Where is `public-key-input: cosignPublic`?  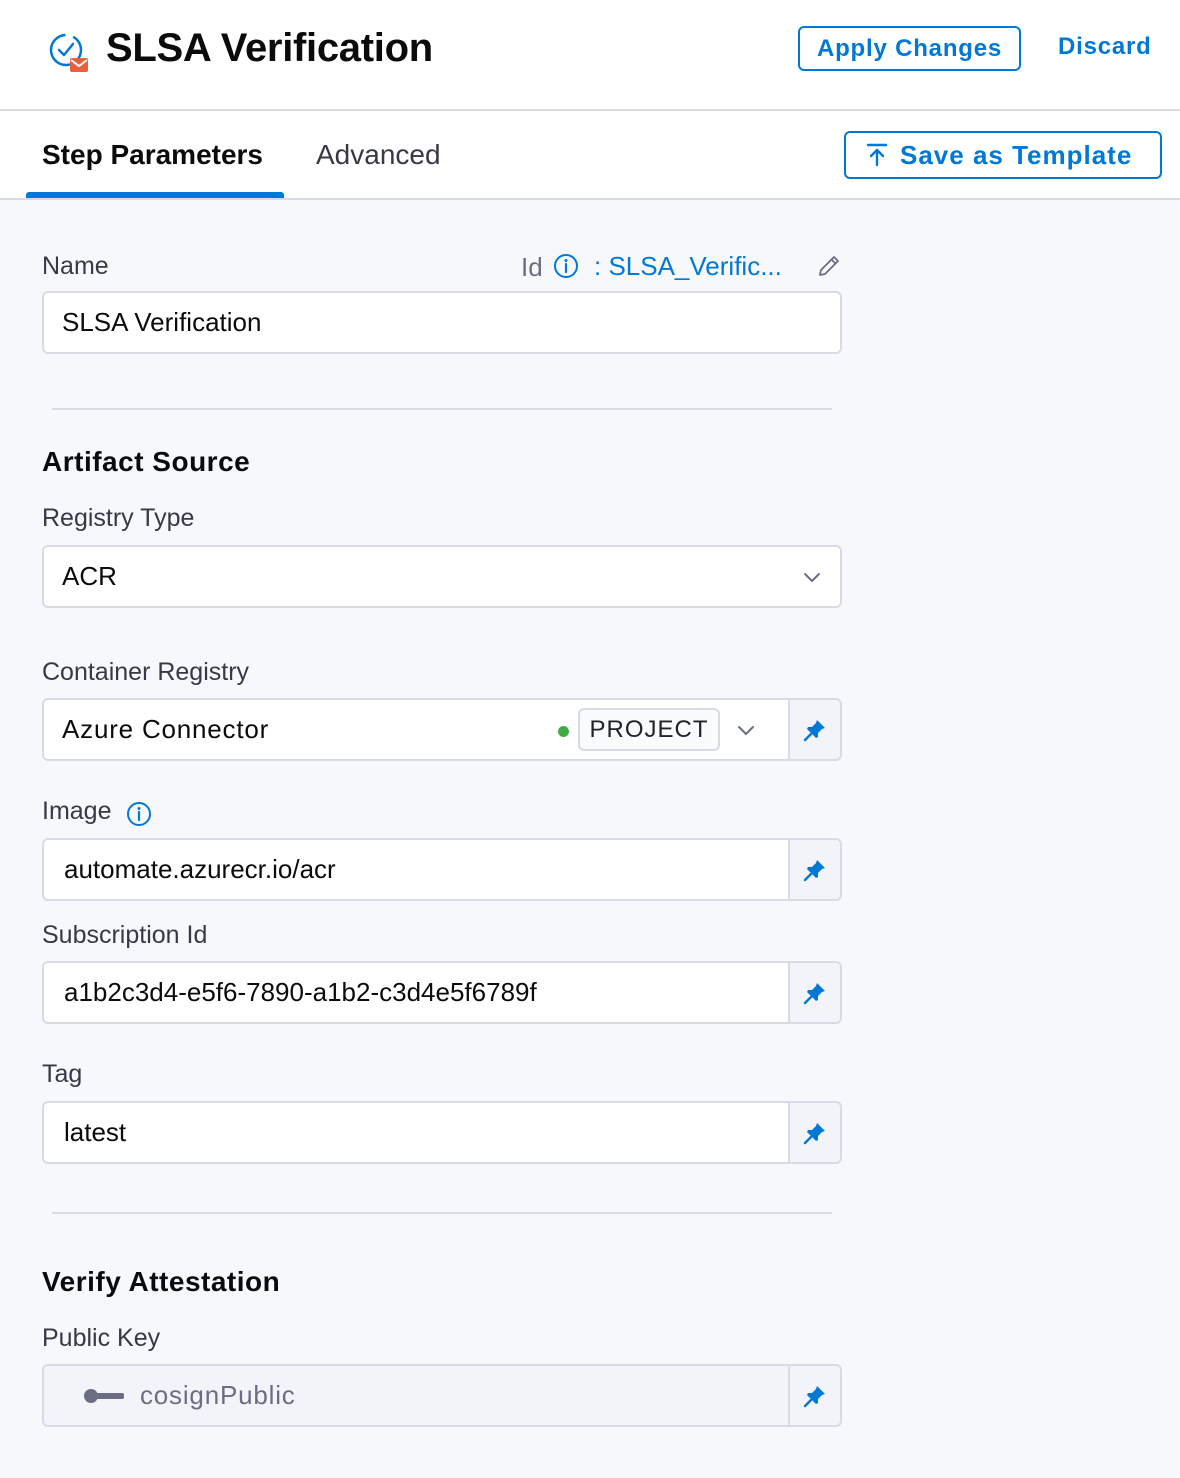
public-key-input: cosignPublic is located at coordinates (416, 1395).